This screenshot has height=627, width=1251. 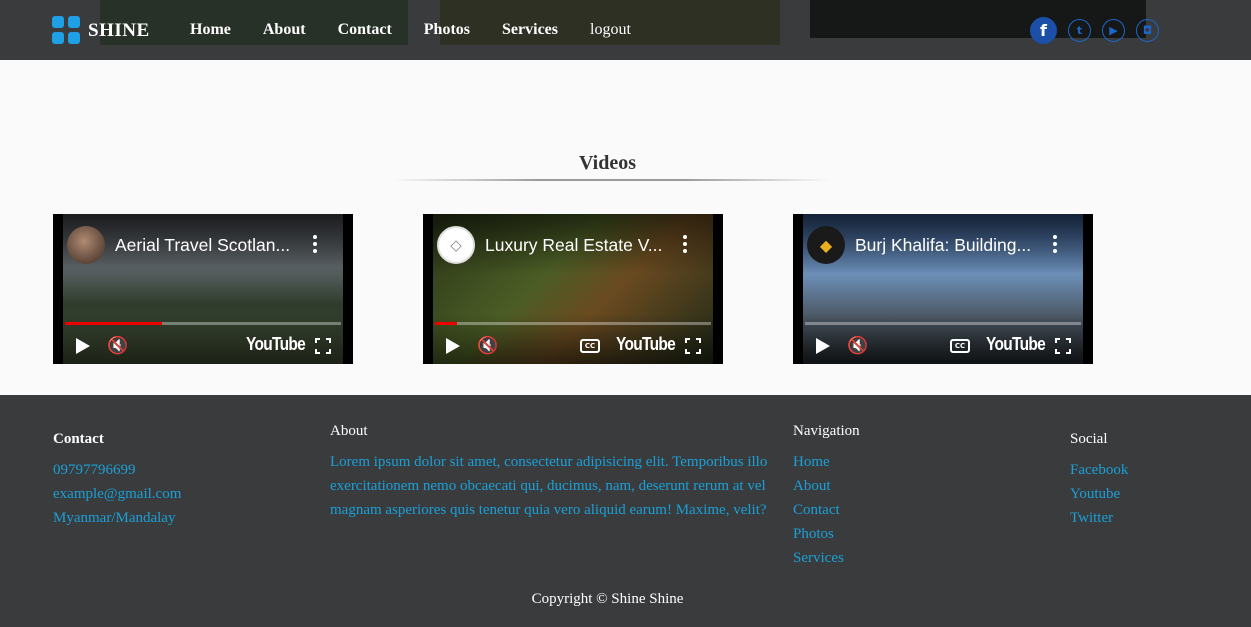 I want to click on footer-link-about: About, so click(x=826, y=486).